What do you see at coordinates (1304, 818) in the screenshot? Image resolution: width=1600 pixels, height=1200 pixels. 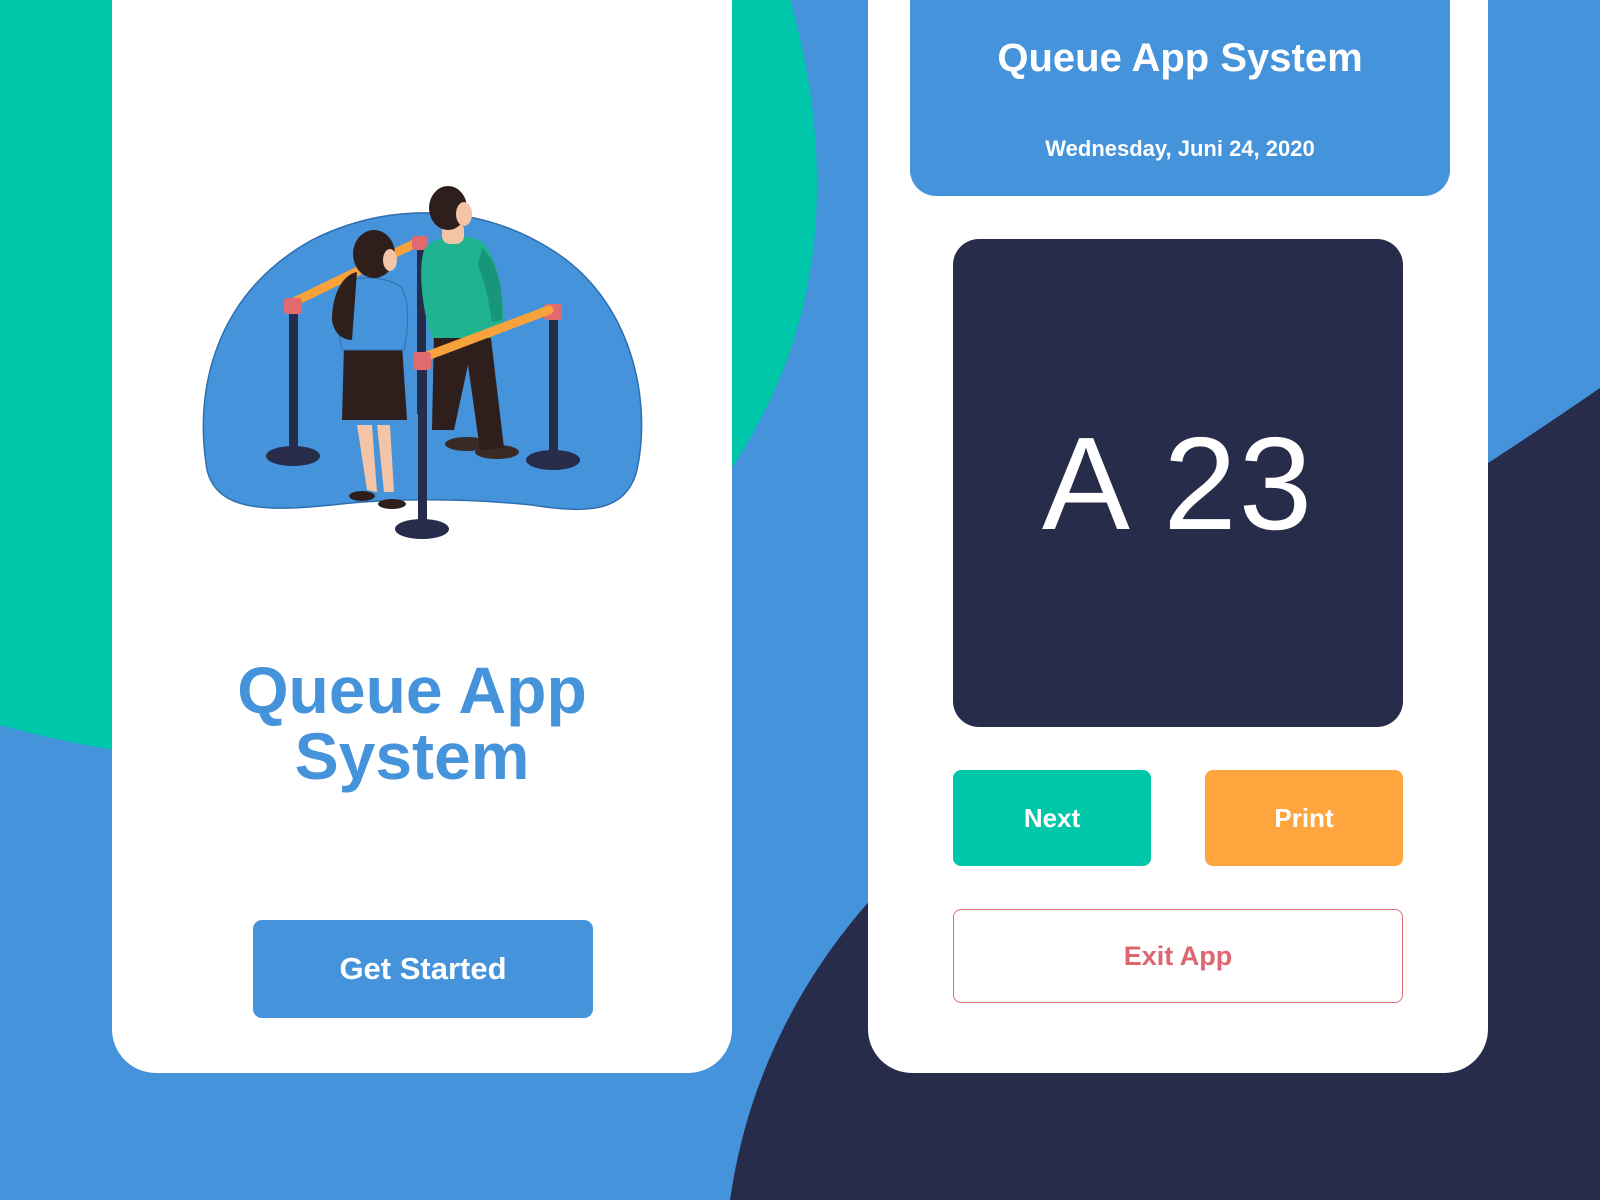 I see `print-button: Print` at bounding box center [1304, 818].